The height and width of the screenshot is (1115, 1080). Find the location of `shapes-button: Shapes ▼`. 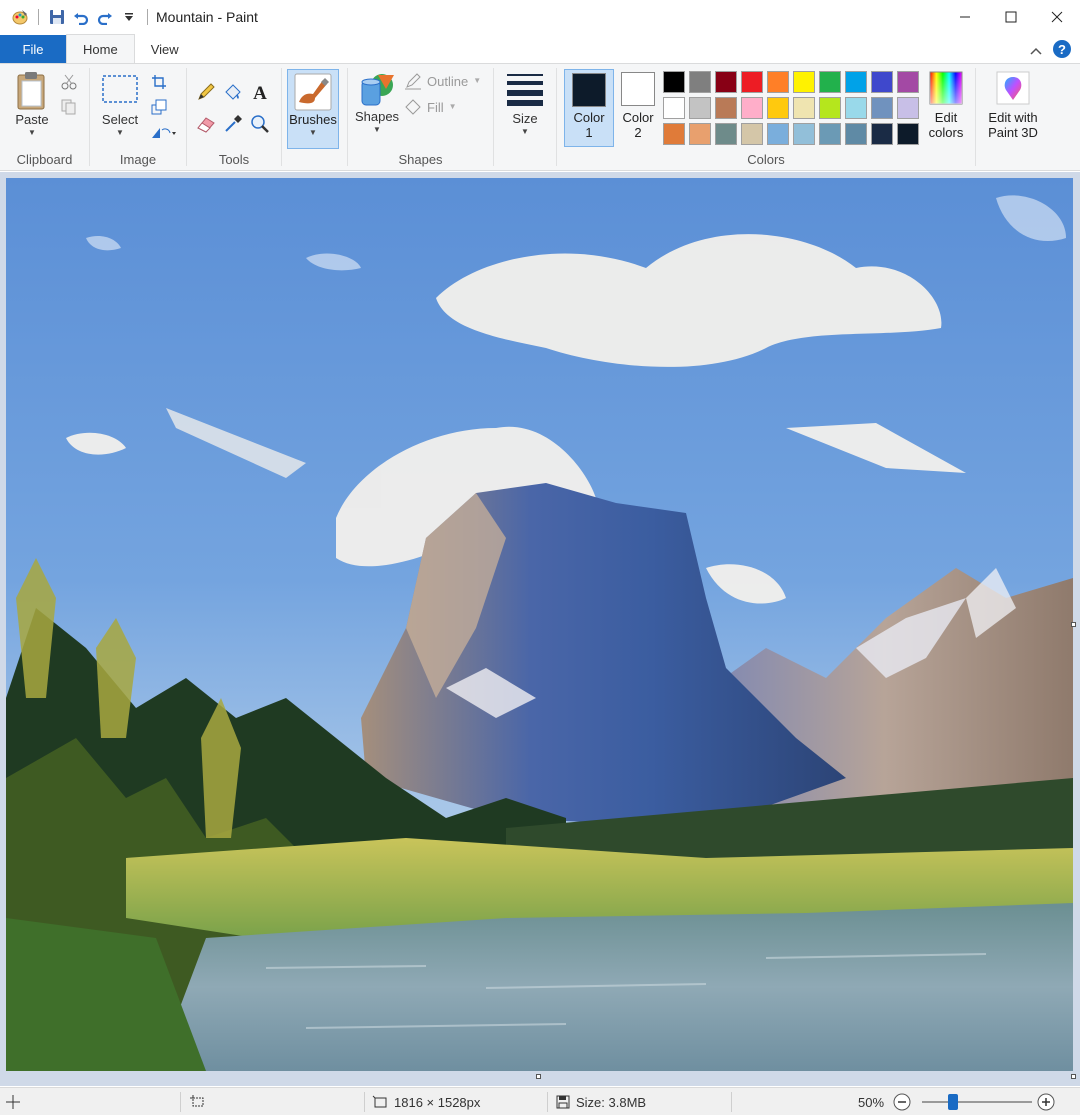

shapes-button: Shapes ▼ is located at coordinates (377, 103).